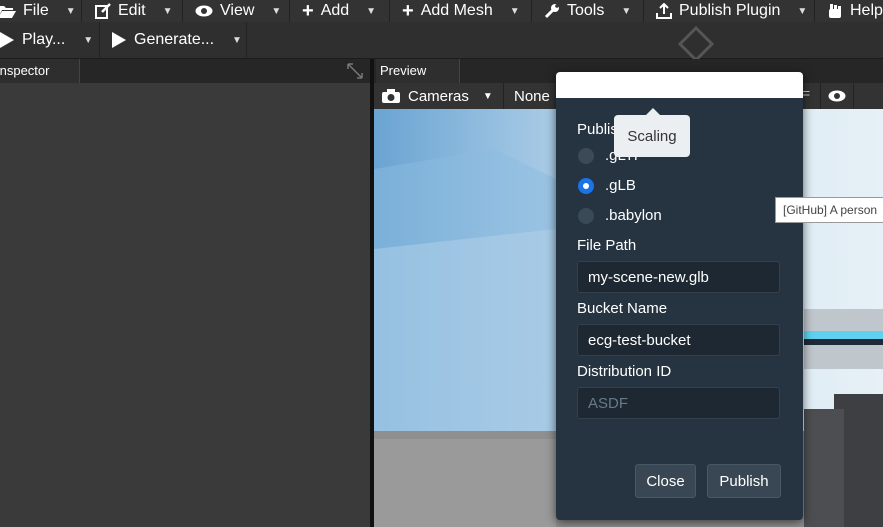  What do you see at coordinates (744, 481) in the screenshot?
I see `publish-button: Publish` at bounding box center [744, 481].